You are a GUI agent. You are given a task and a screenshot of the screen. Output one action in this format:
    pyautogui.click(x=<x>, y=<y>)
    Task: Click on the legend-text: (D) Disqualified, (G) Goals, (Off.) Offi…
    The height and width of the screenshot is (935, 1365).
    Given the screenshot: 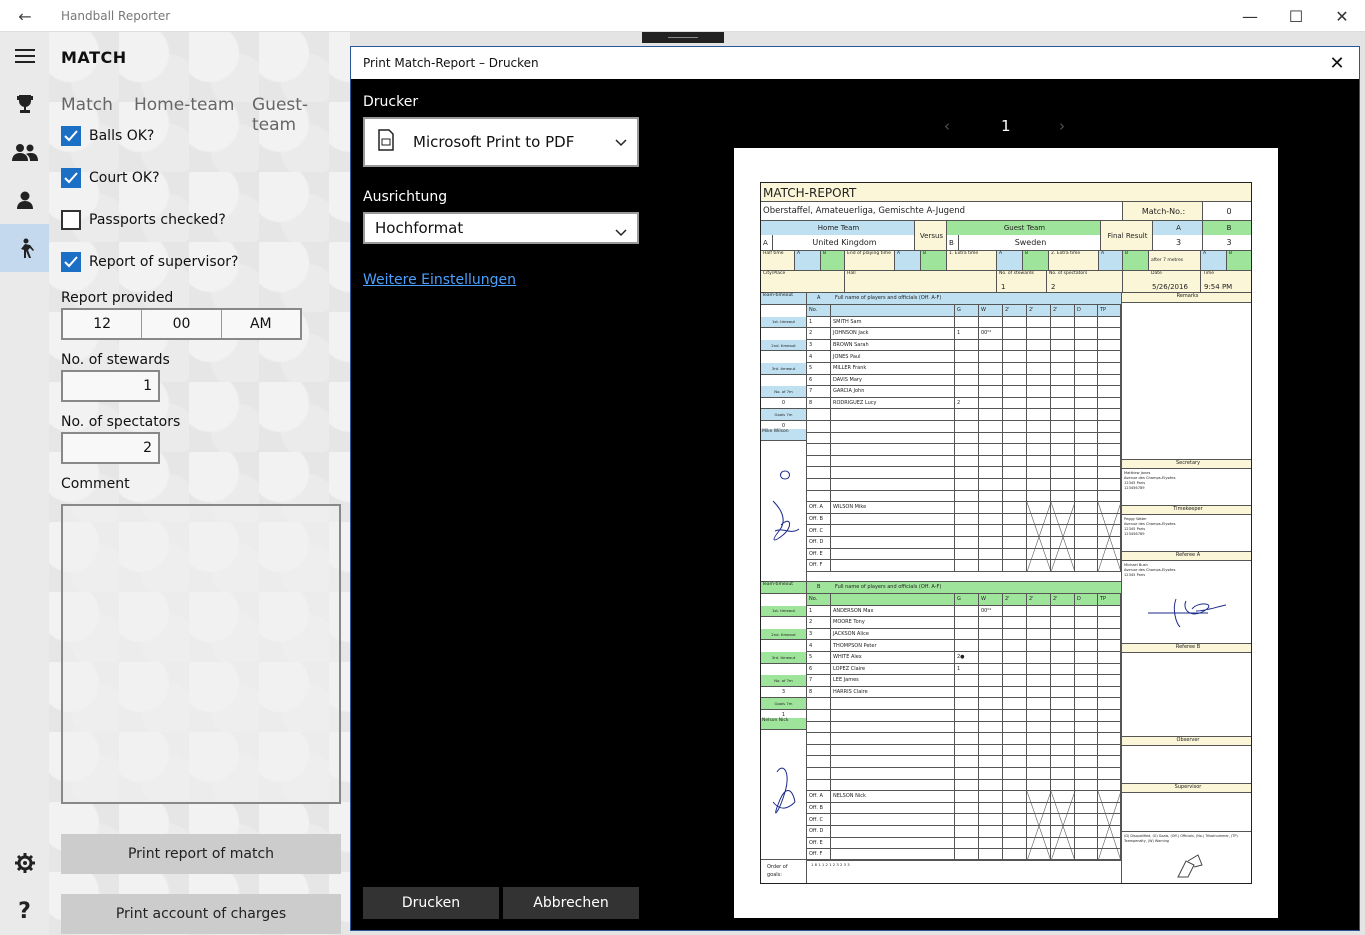 What is the action you would take?
    pyautogui.click(x=1186, y=838)
    